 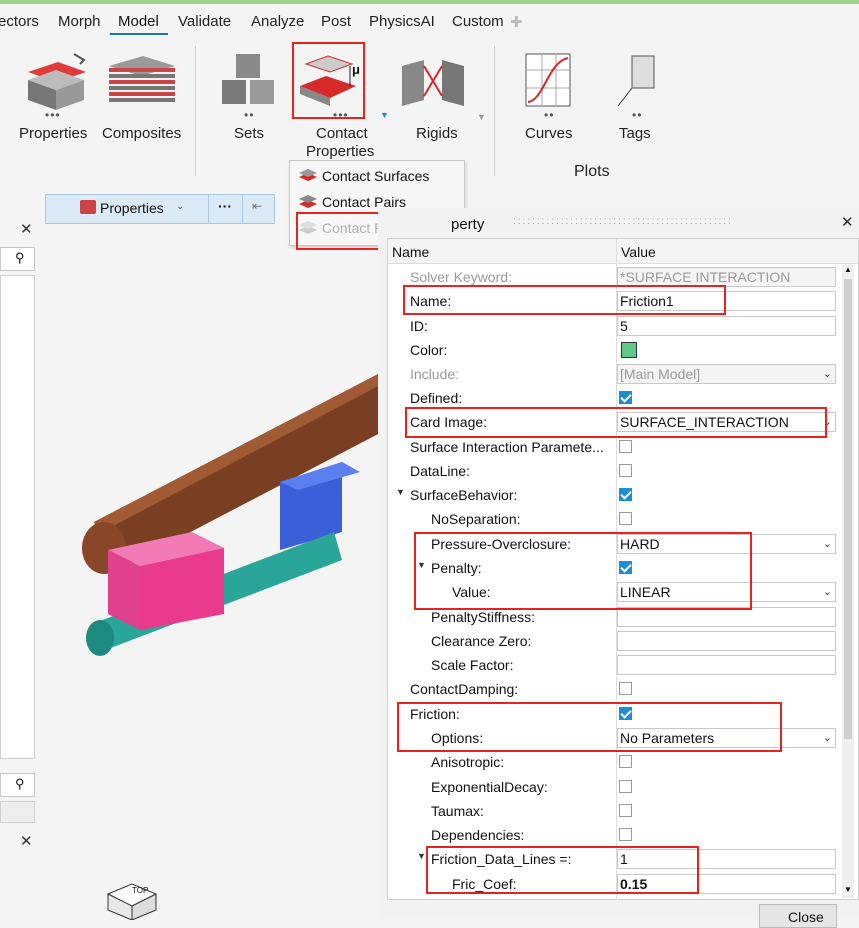 What do you see at coordinates (180, 206) in the screenshot?
I see `chevron-down-icon: ⌄` at bounding box center [180, 206].